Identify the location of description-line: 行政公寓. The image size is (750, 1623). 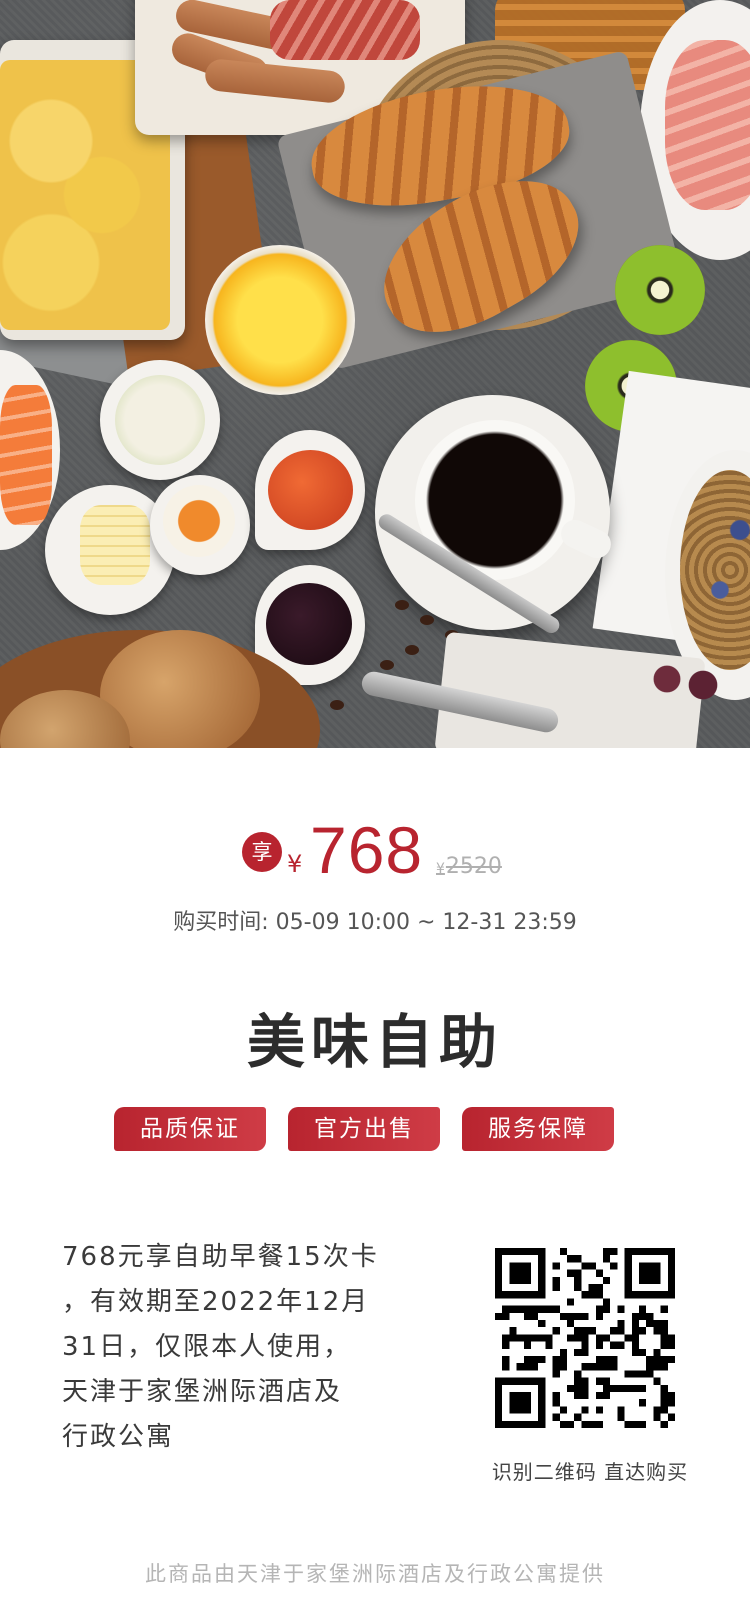
(118, 1437).